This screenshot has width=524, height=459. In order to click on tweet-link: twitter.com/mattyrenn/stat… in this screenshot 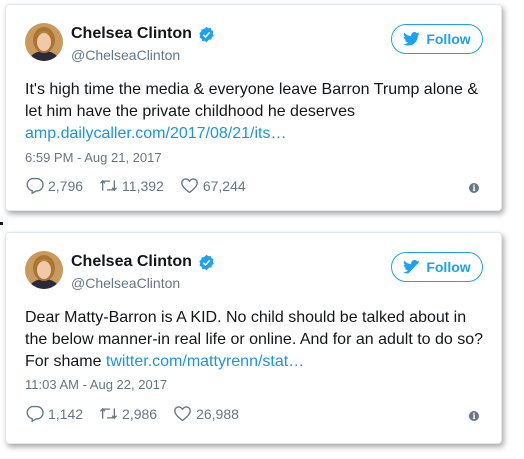, I will do `click(205, 361)`.